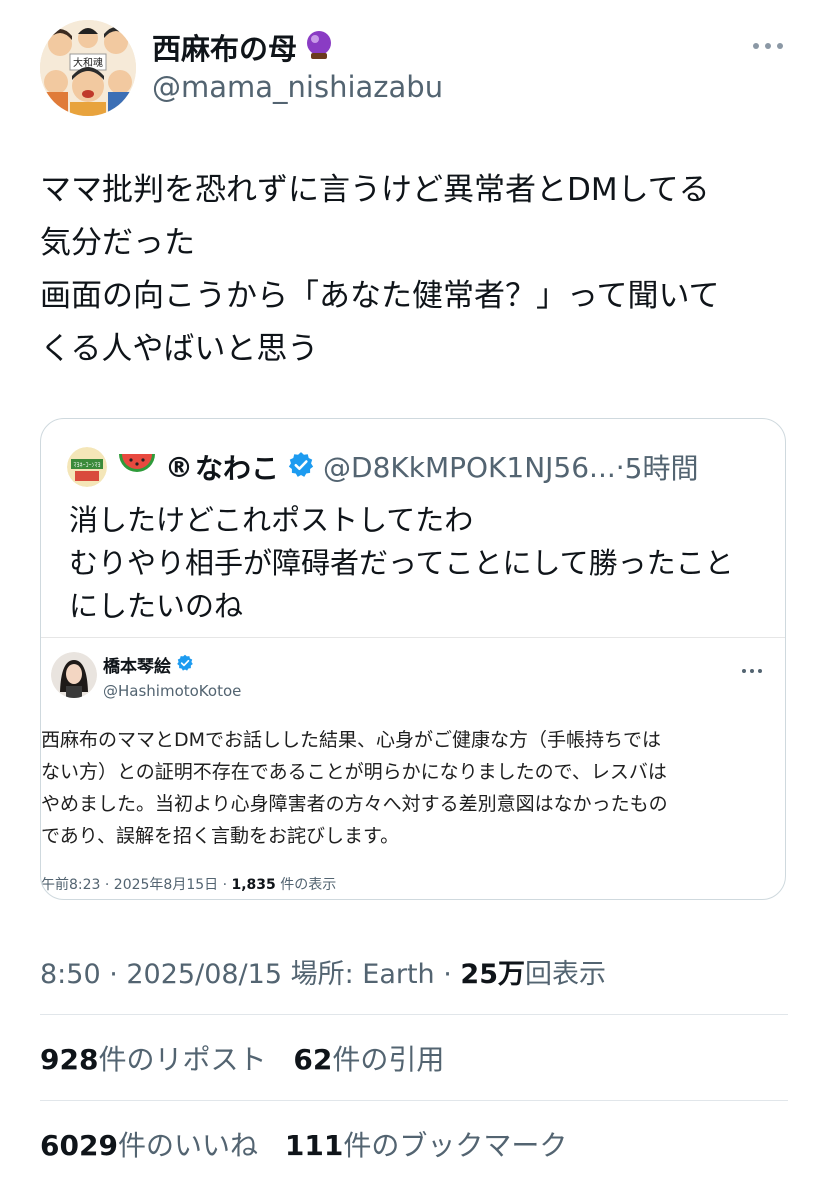 This screenshot has height=1181, width=828. I want to click on embedded-meta: 午前8:23 · 2025年8月15日 · 1,835 件の表示, so click(188, 884).